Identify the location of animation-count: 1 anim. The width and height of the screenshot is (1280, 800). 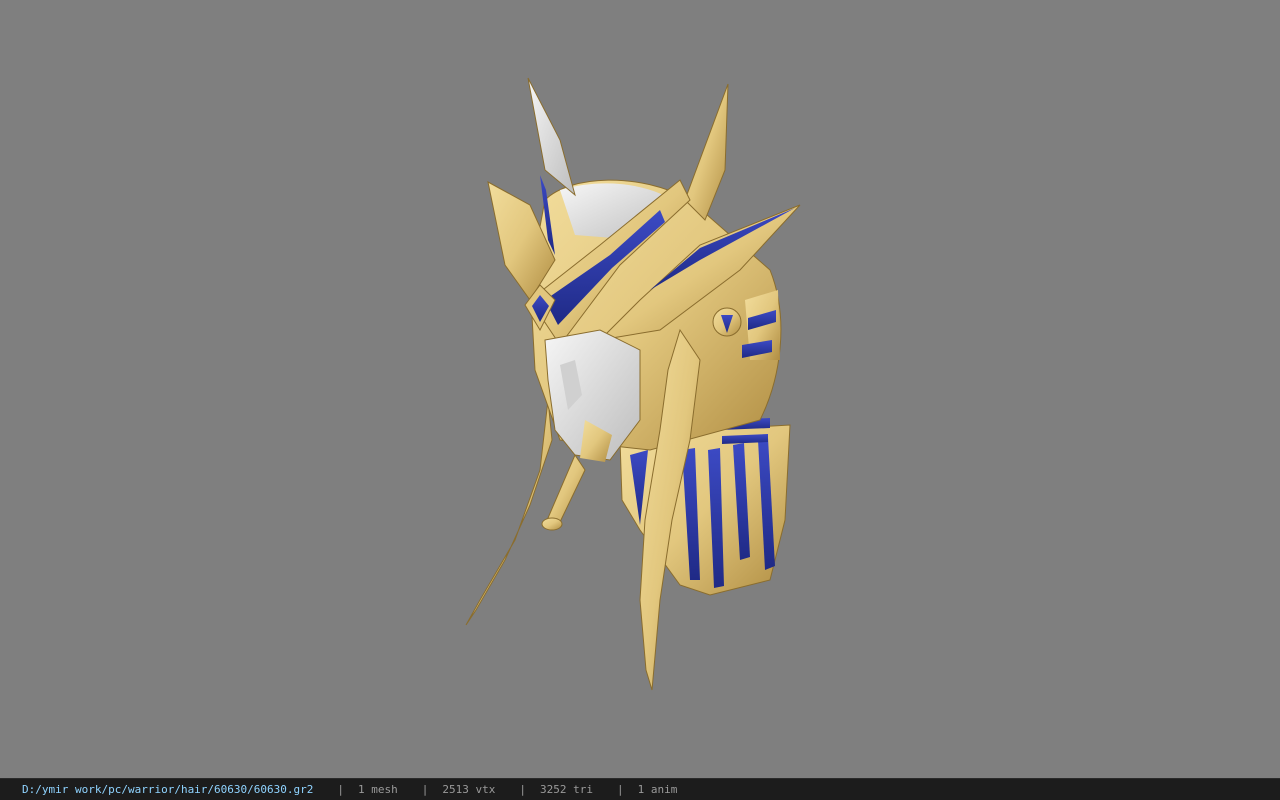
(657, 789).